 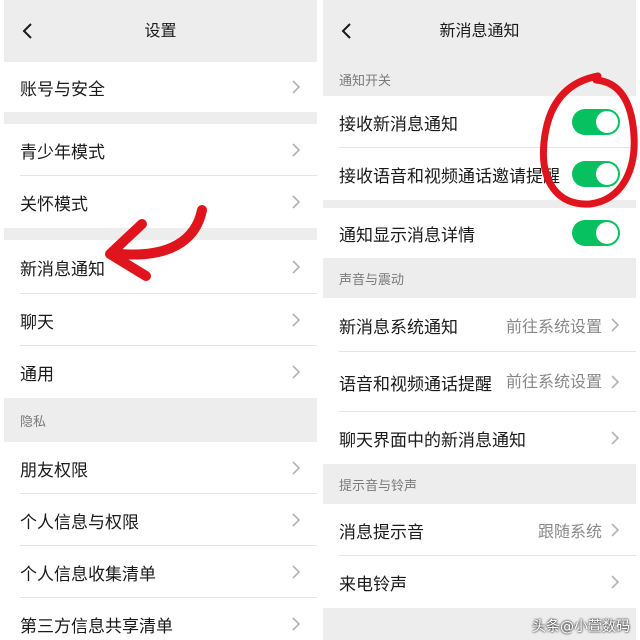 What do you see at coordinates (479, 278) in the screenshot?
I see `section-header-sound: 声音与震动` at bounding box center [479, 278].